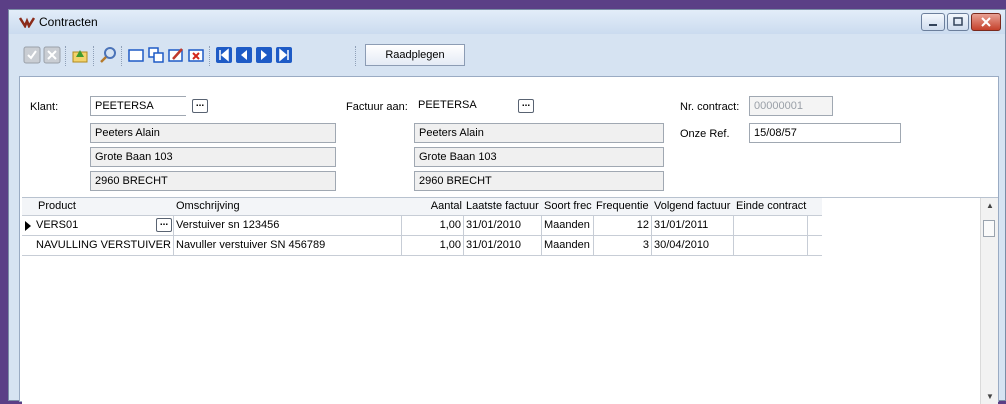  I want to click on col-frequentie: Frequentie, so click(623, 206).